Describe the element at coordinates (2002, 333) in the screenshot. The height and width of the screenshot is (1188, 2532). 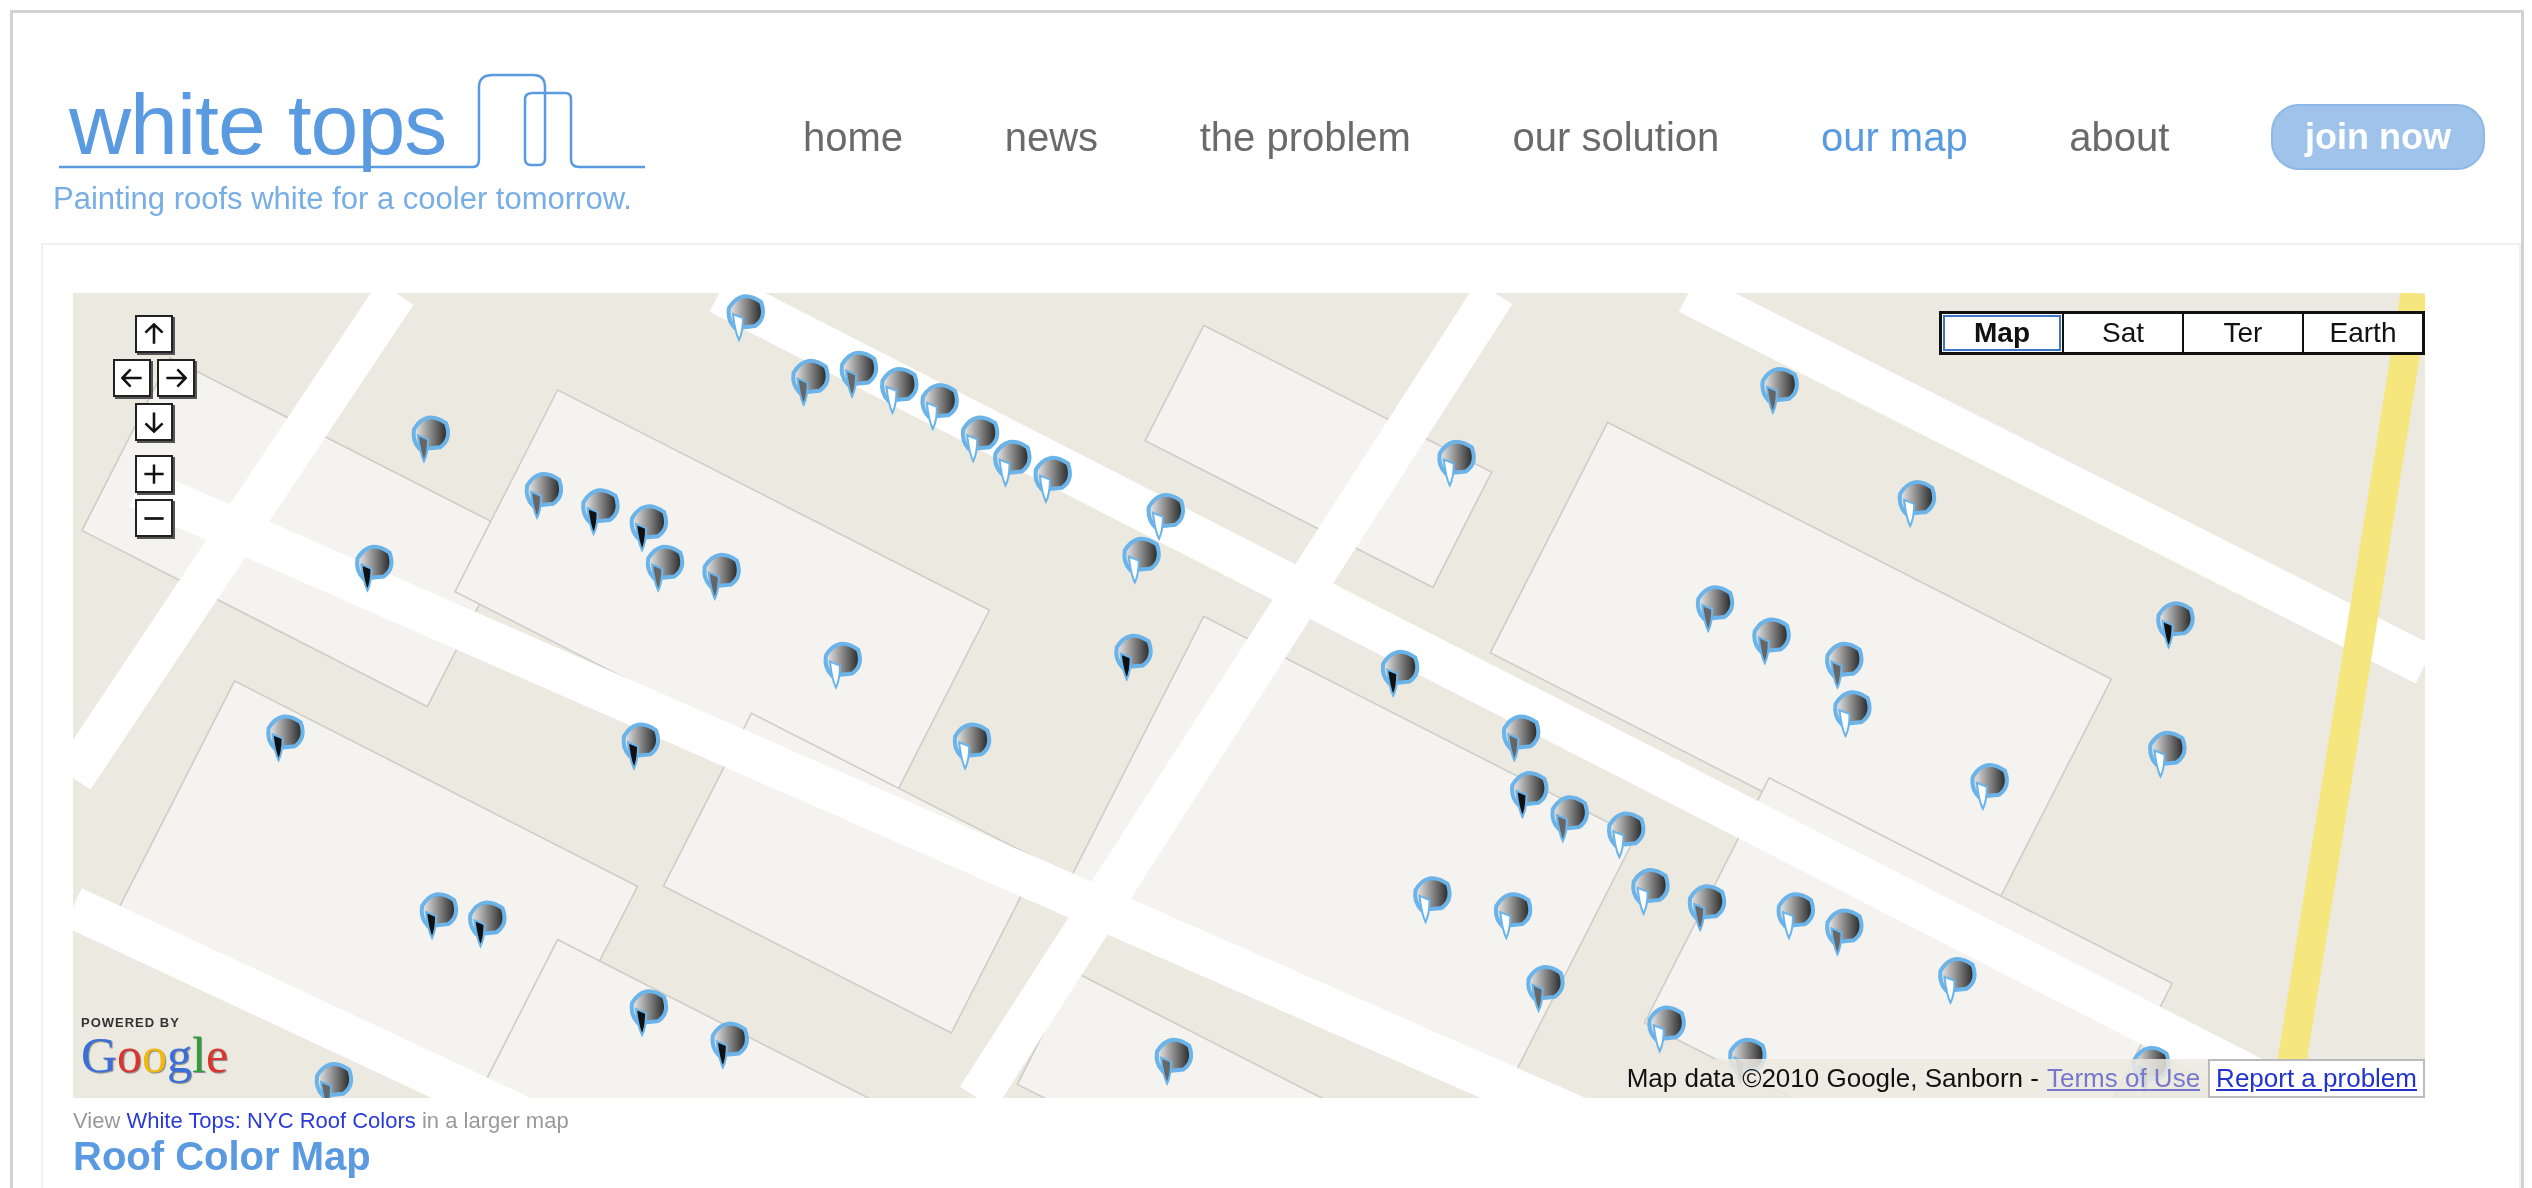
I see `map-type-tab: Map` at that location.